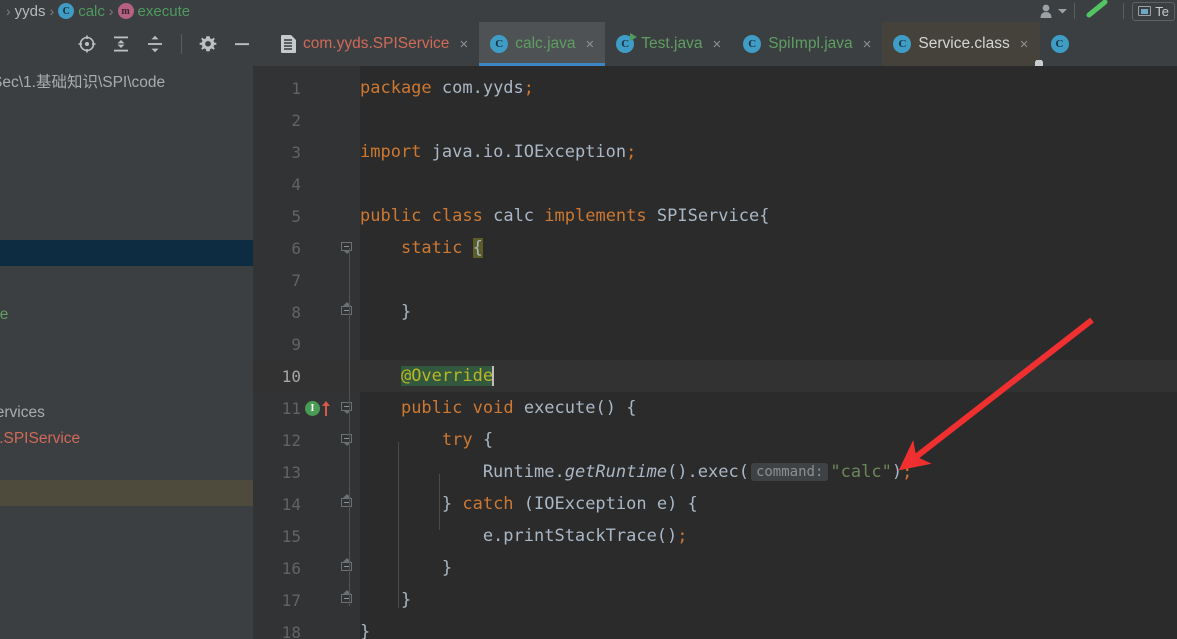 Image resolution: width=1177 pixels, height=639 pixels. Describe the element at coordinates (499, 44) in the screenshot. I see `java-class-icon: C` at that location.